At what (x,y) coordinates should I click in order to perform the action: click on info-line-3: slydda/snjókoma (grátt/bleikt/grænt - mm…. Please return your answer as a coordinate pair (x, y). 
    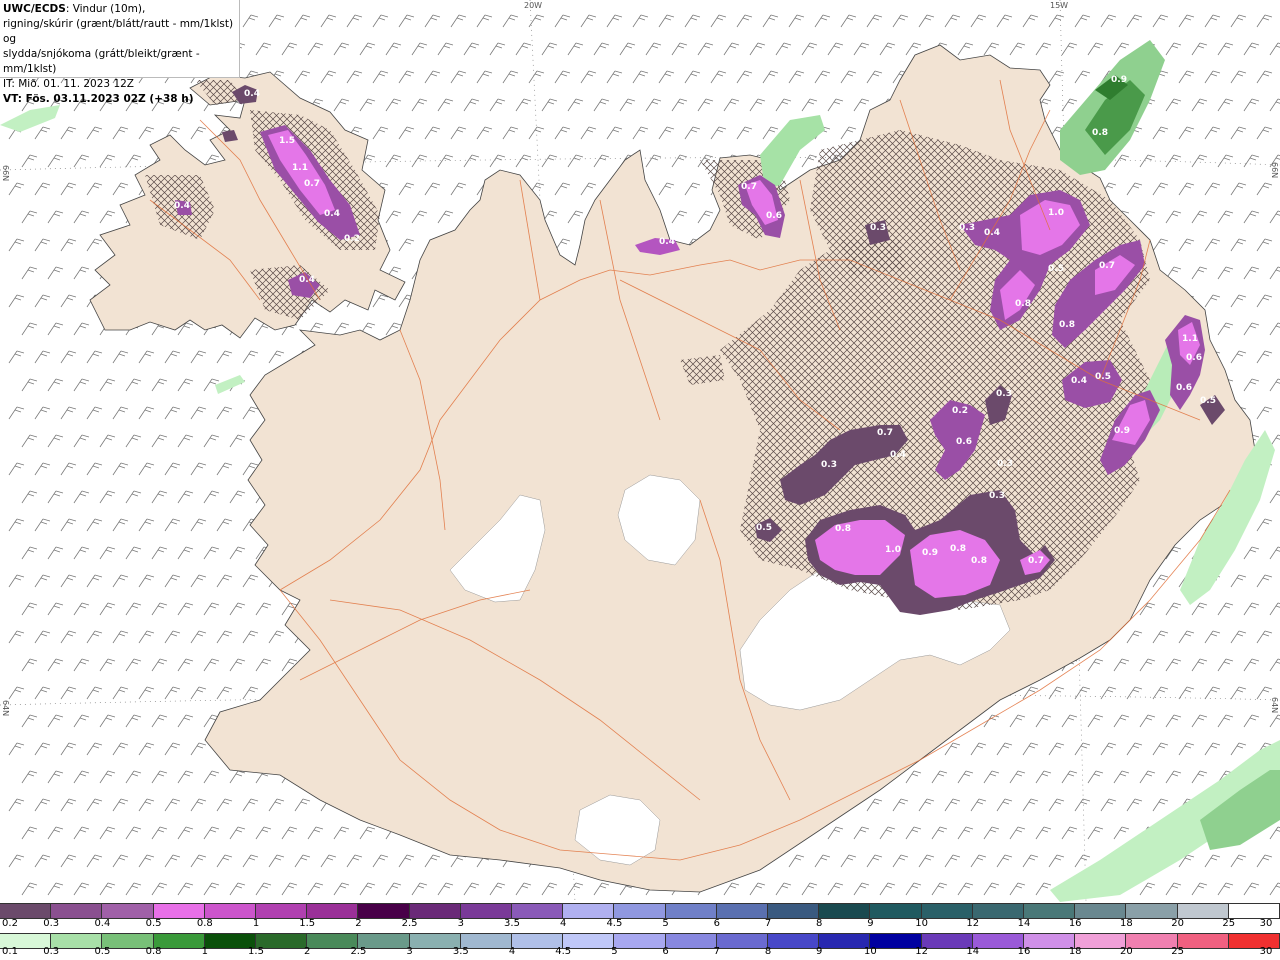
    Looking at the image, I should click on (101, 61).